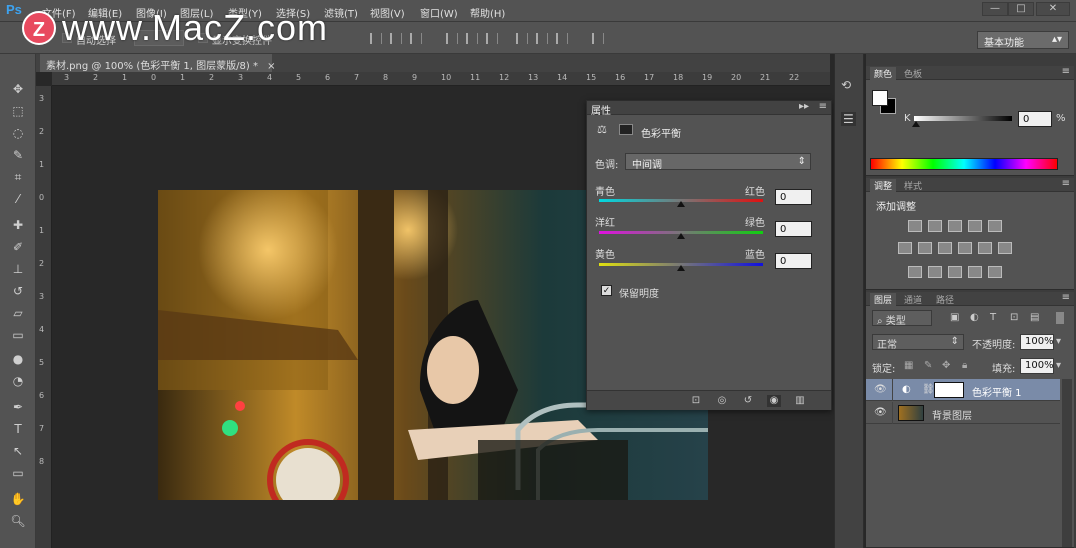 The image size is (1076, 548). I want to click on menu-file: 文件(F), so click(59, 12).